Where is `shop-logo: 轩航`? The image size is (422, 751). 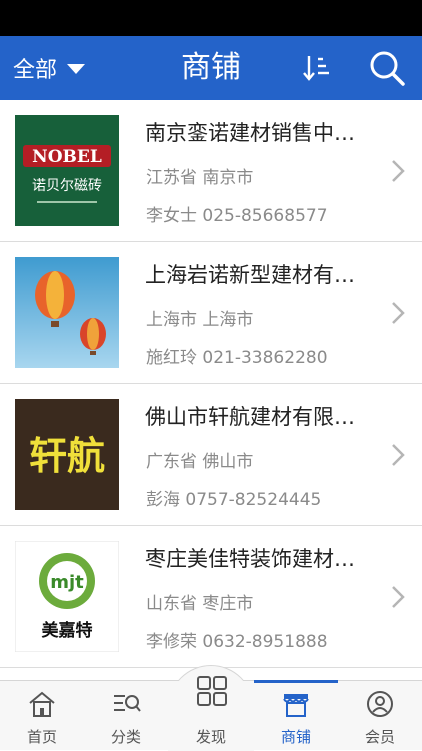
shop-logo: 轩航 is located at coordinates (67, 454).